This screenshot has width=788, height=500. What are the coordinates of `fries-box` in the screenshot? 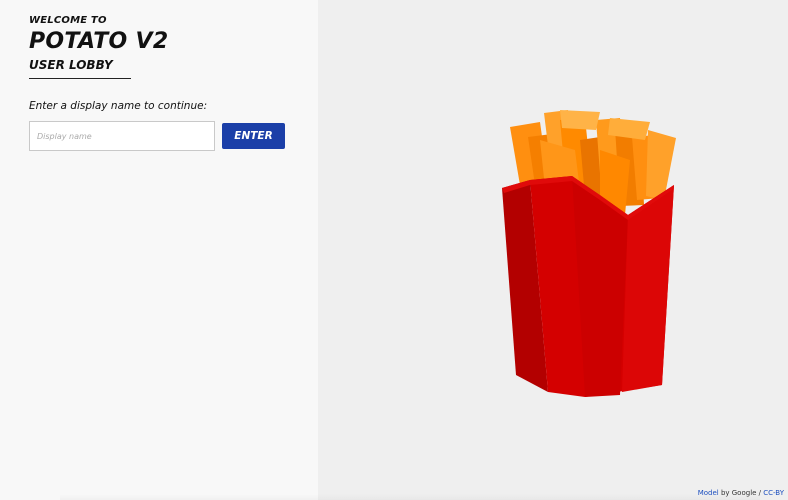 It's located at (588, 286).